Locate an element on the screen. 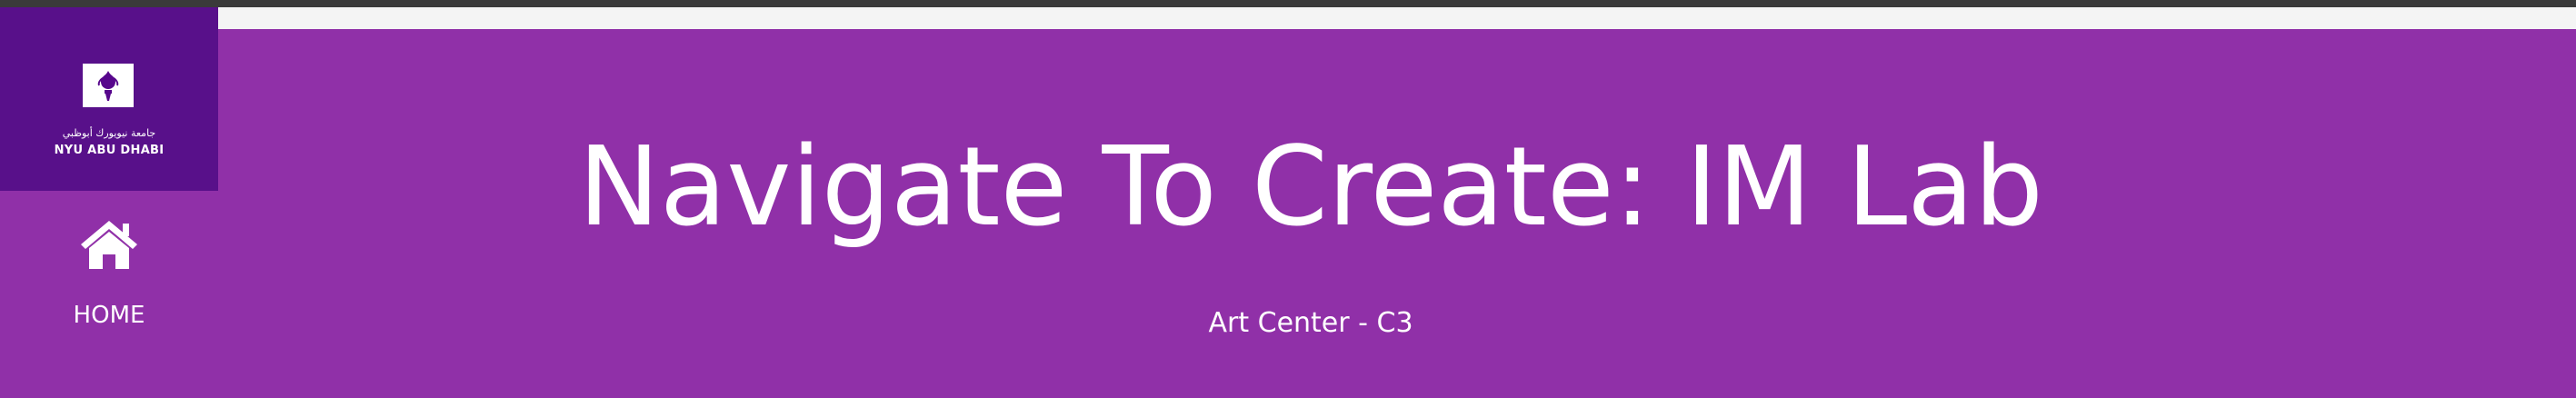  nyuad-logo: جامعة نيويورك أبوظبي NYU ABU DHABI is located at coordinates (109, 99).